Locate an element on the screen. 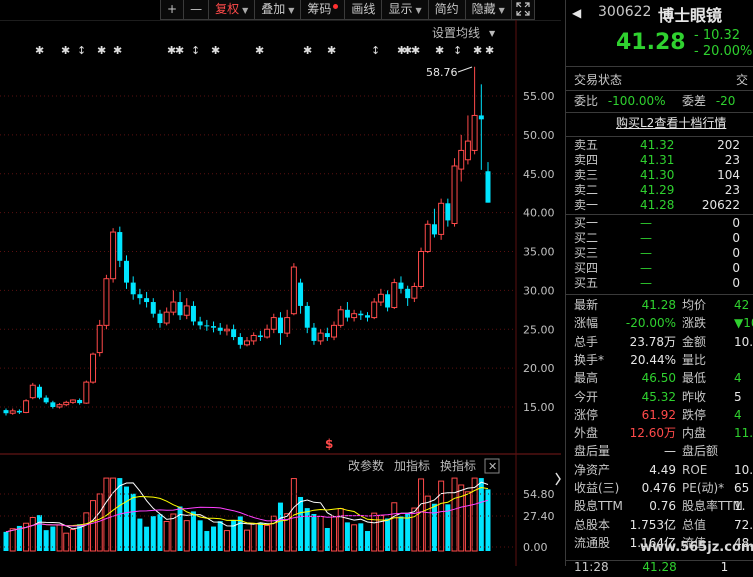 The width and height of the screenshot is (753, 577). level-label: 买五 is located at coordinates (586, 283).